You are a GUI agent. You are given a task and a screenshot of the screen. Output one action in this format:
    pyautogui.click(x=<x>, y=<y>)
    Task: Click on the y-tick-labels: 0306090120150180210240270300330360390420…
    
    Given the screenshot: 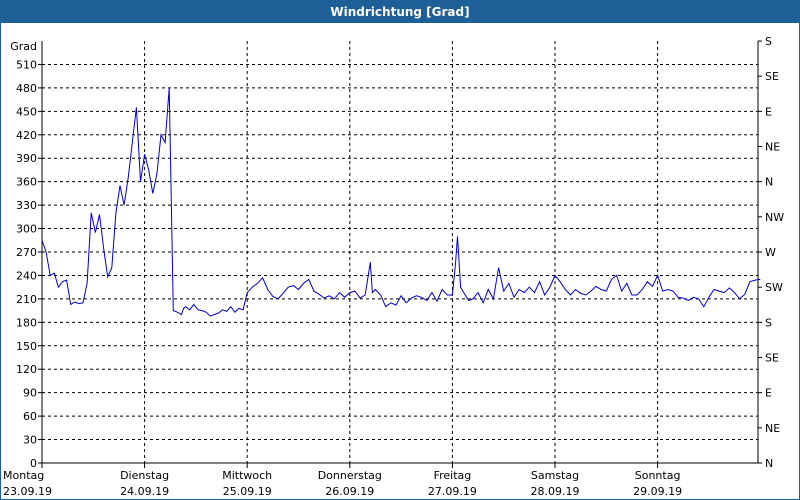 What is the action you would take?
    pyautogui.click(x=23, y=255)
    